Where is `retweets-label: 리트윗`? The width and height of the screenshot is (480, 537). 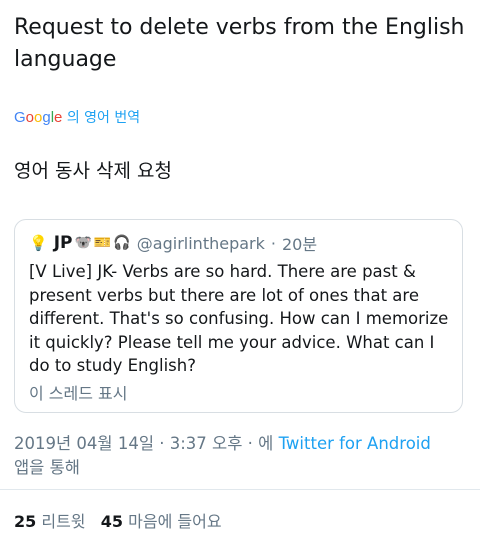 retweets-label: 리트윗 is located at coordinates (63, 521).